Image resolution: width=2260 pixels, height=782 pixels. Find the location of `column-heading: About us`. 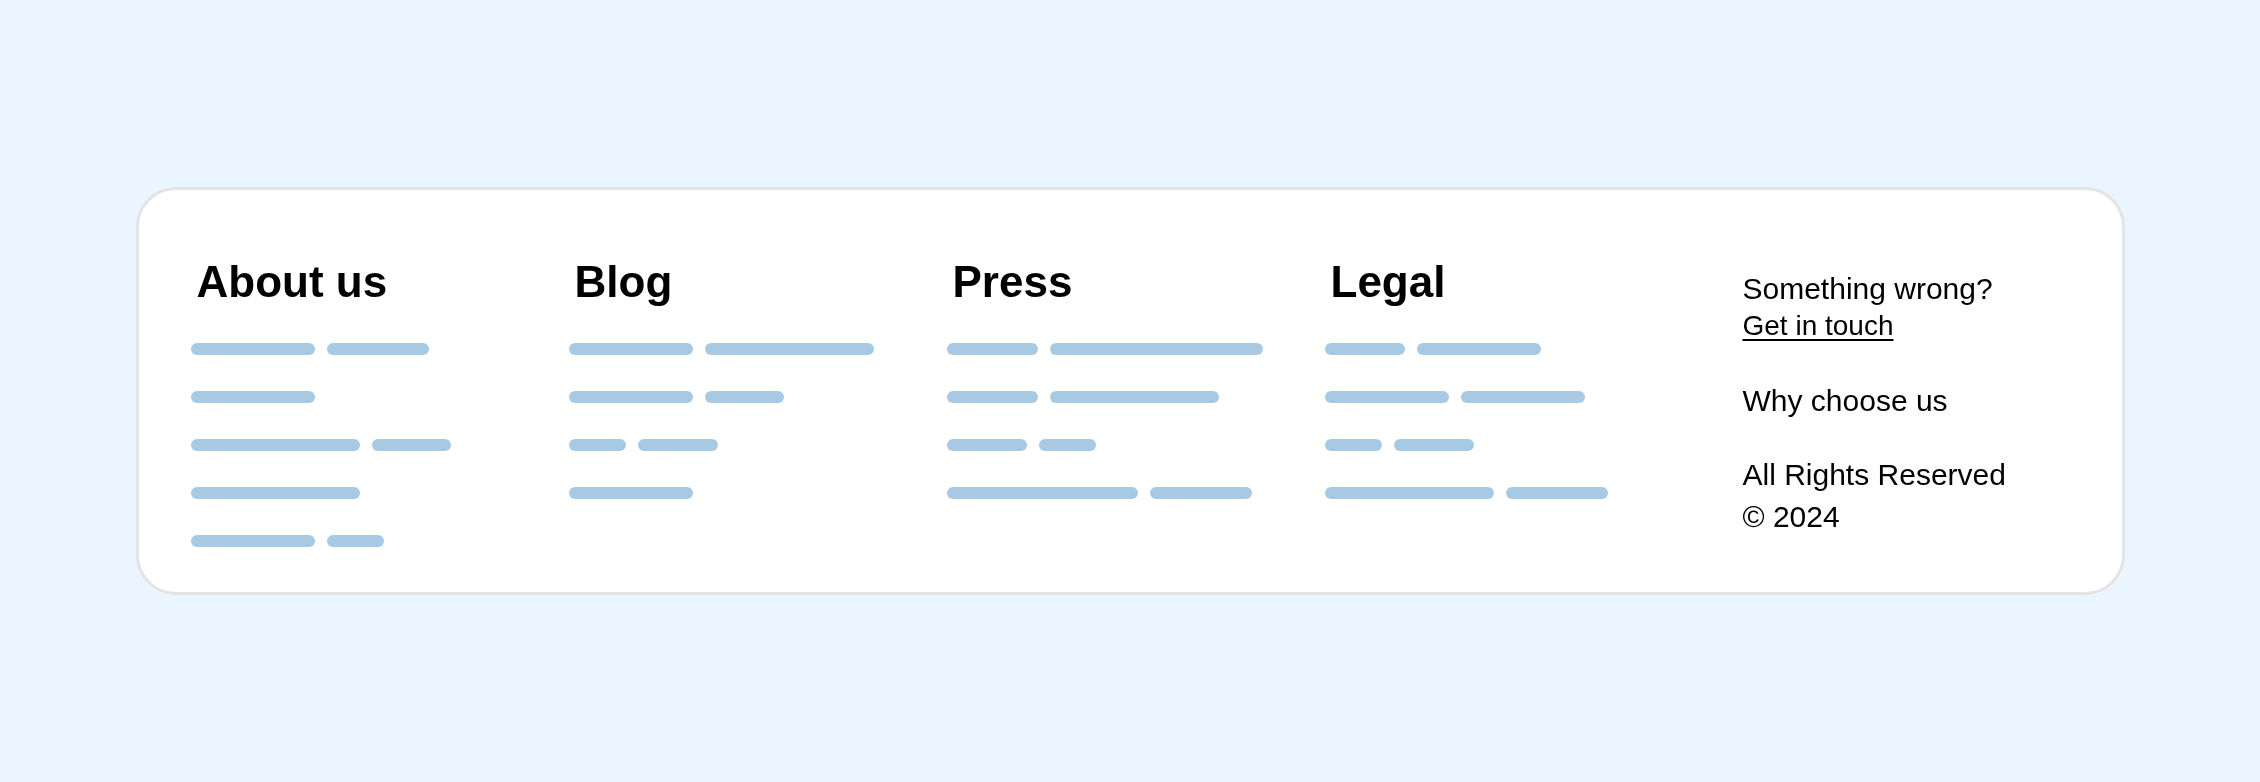

column-heading: About us is located at coordinates (292, 281).